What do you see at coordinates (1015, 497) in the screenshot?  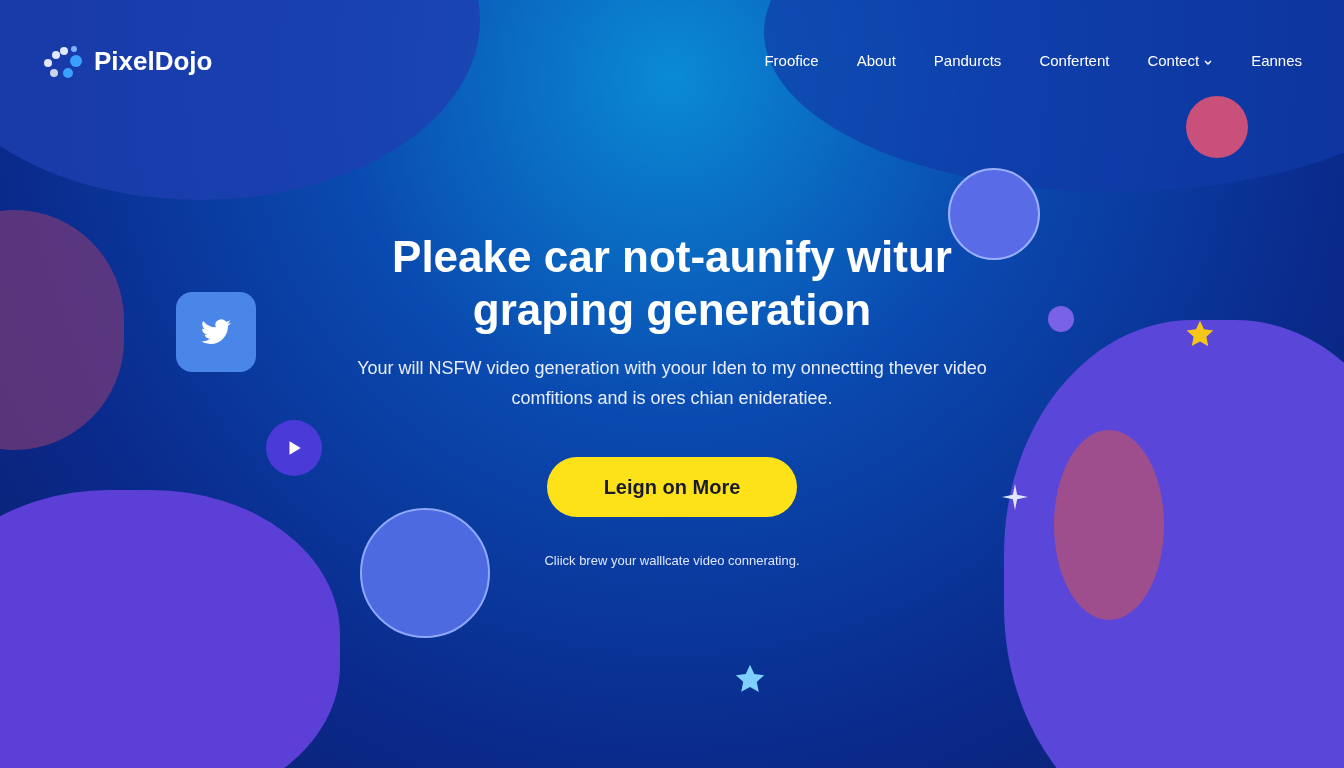 I see `sparkle-icon` at bounding box center [1015, 497].